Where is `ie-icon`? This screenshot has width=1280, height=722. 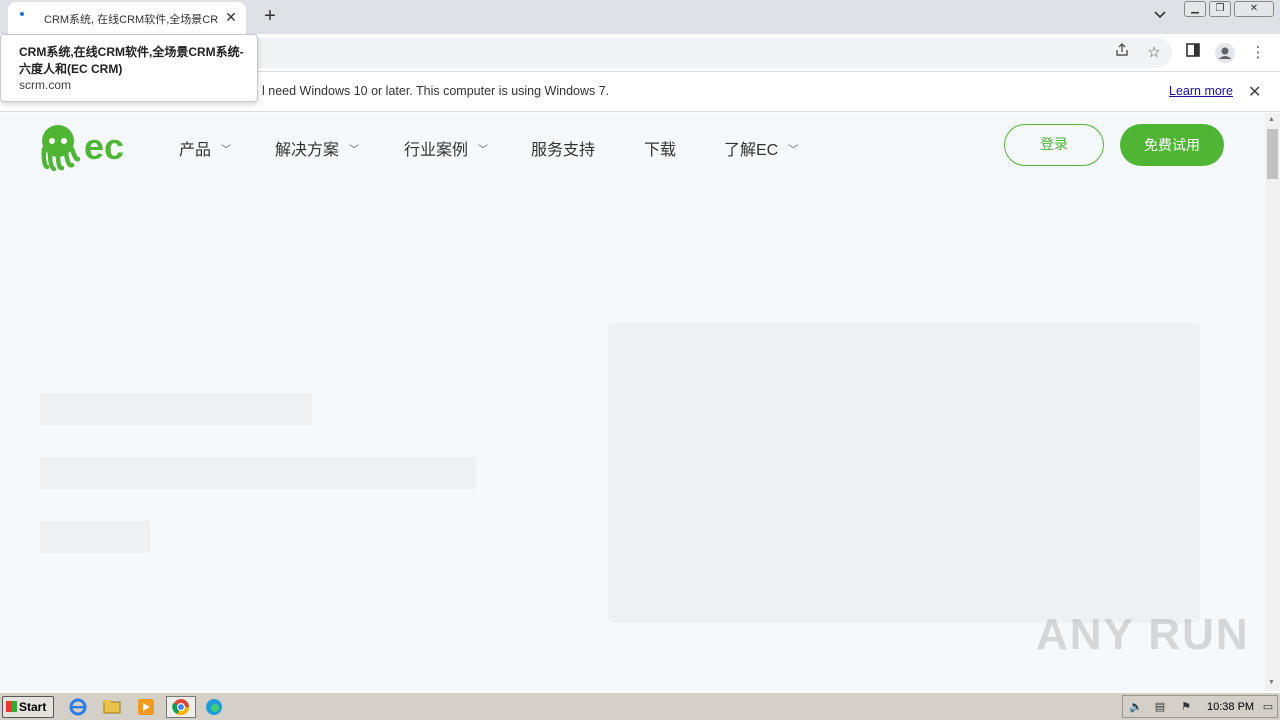
ie-icon is located at coordinates (79, 707).